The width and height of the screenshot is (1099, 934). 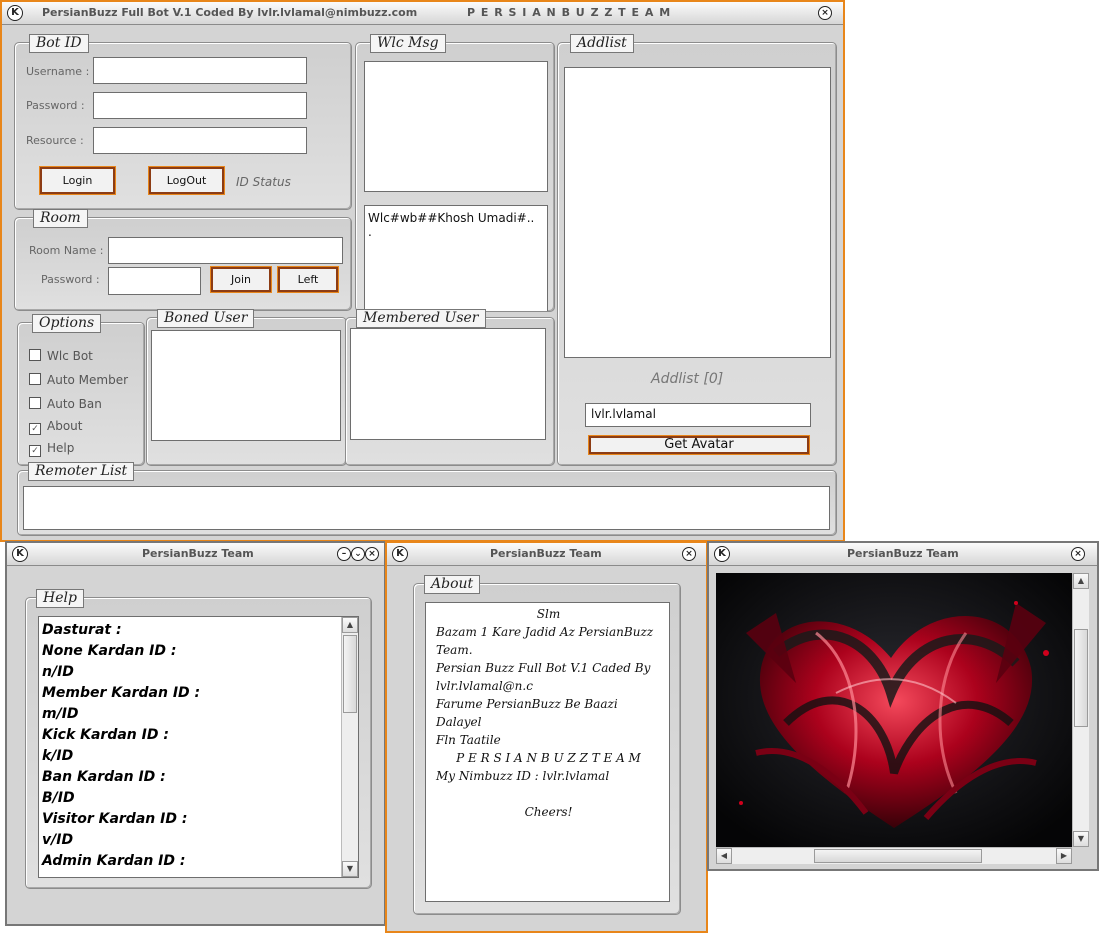 I want to click on auto-member-checkbox: Auto Member, so click(x=78, y=380).